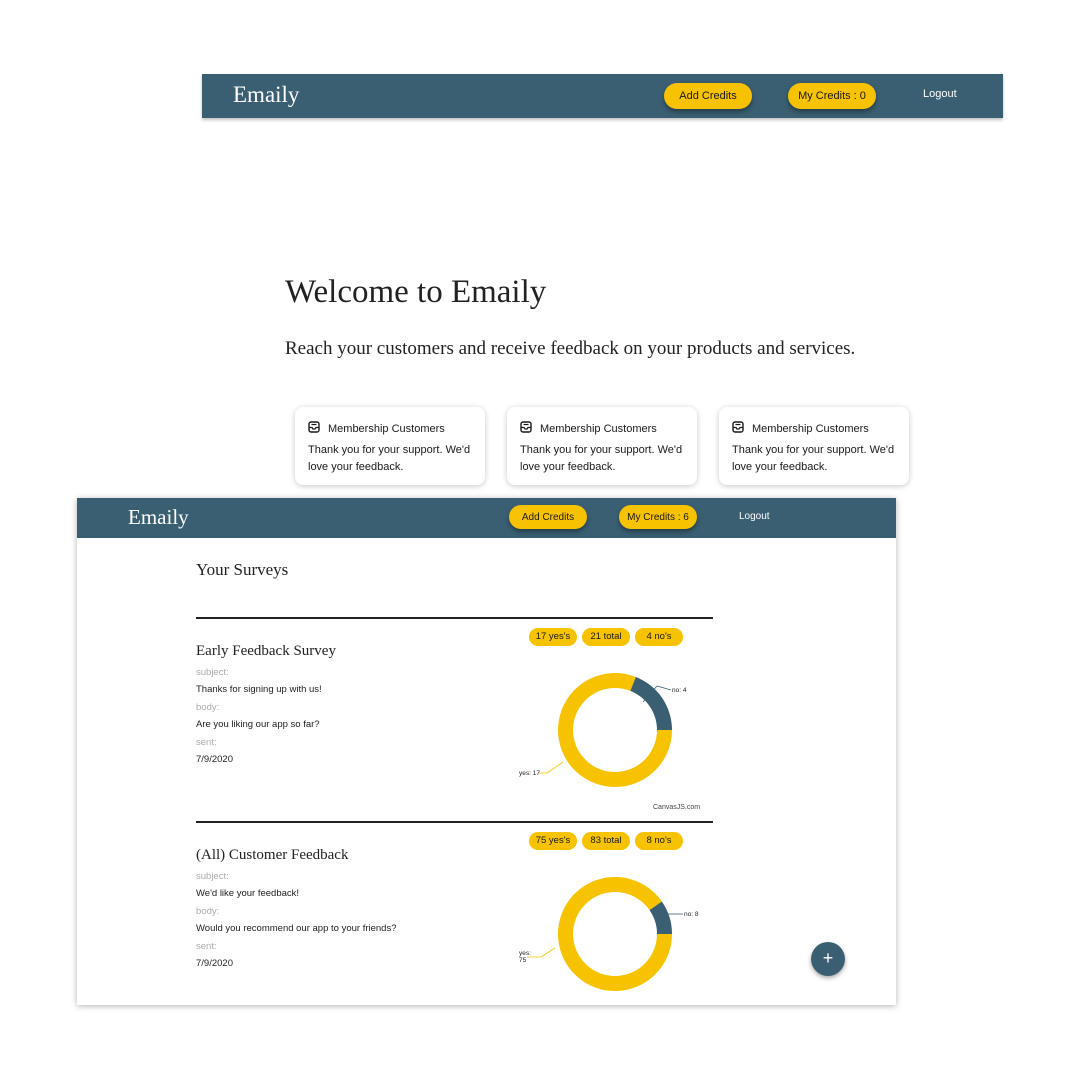 The height and width of the screenshot is (1080, 1080). What do you see at coordinates (266, 651) in the screenshot?
I see `survey-title: Early Feedback Survey` at bounding box center [266, 651].